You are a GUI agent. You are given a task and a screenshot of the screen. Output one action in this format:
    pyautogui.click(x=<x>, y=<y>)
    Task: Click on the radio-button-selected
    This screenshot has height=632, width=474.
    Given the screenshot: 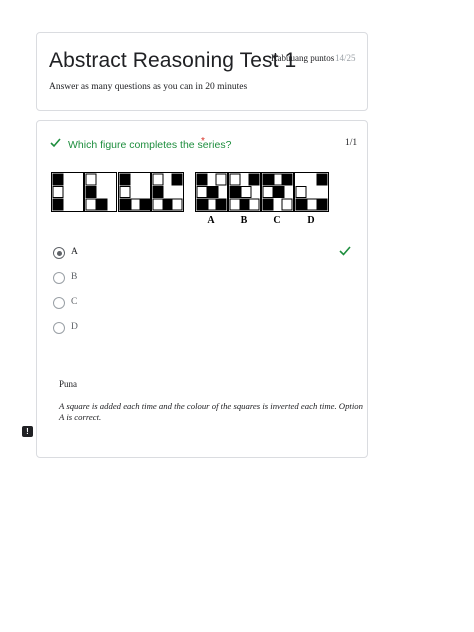 What is the action you would take?
    pyautogui.click(x=59, y=253)
    